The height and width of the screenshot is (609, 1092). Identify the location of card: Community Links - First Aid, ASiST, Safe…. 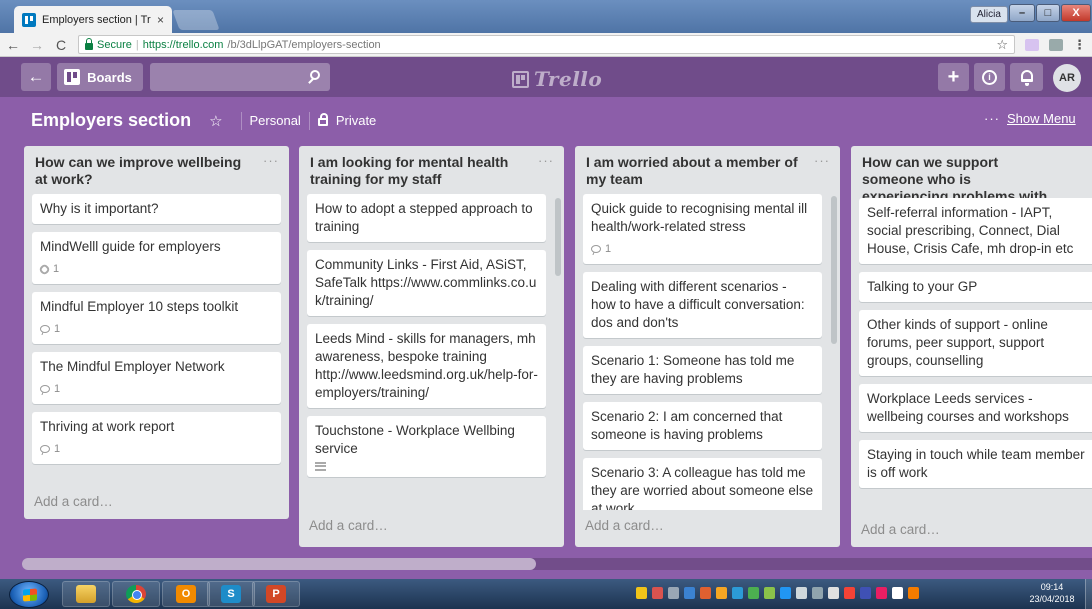
(426, 283).